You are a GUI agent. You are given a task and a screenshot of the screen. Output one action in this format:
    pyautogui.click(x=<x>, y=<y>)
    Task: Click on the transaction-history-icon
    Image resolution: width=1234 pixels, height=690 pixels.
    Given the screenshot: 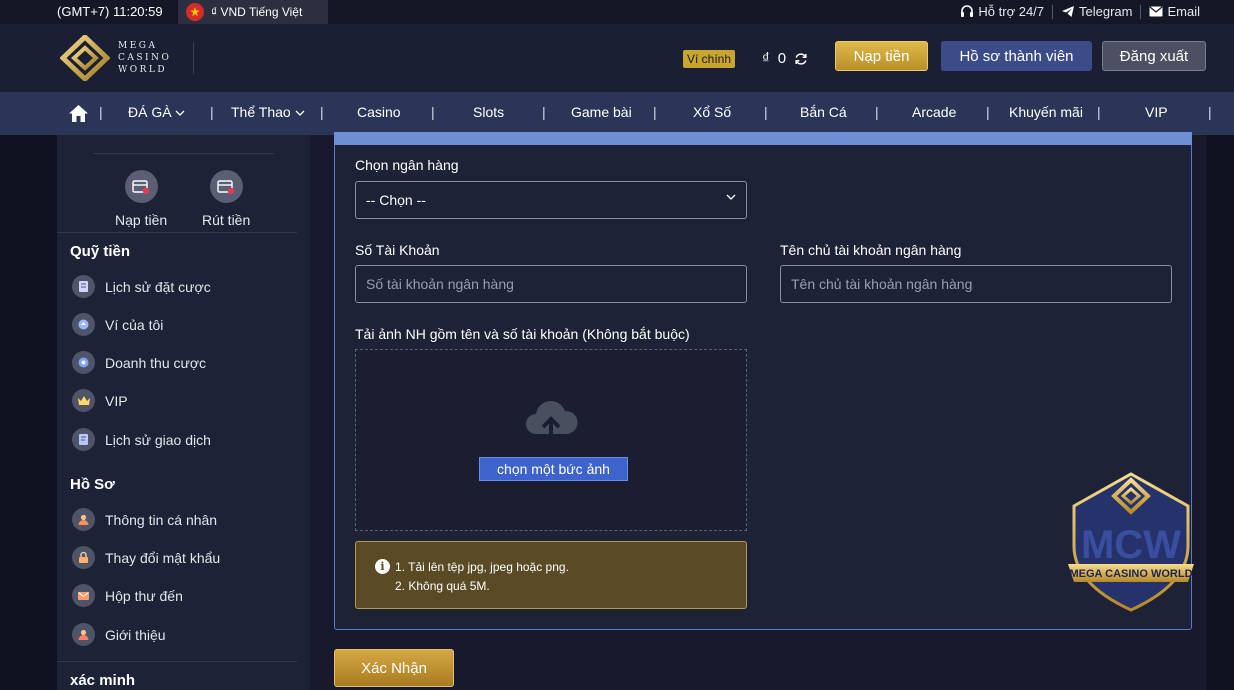 What is the action you would take?
    pyautogui.click(x=83, y=439)
    